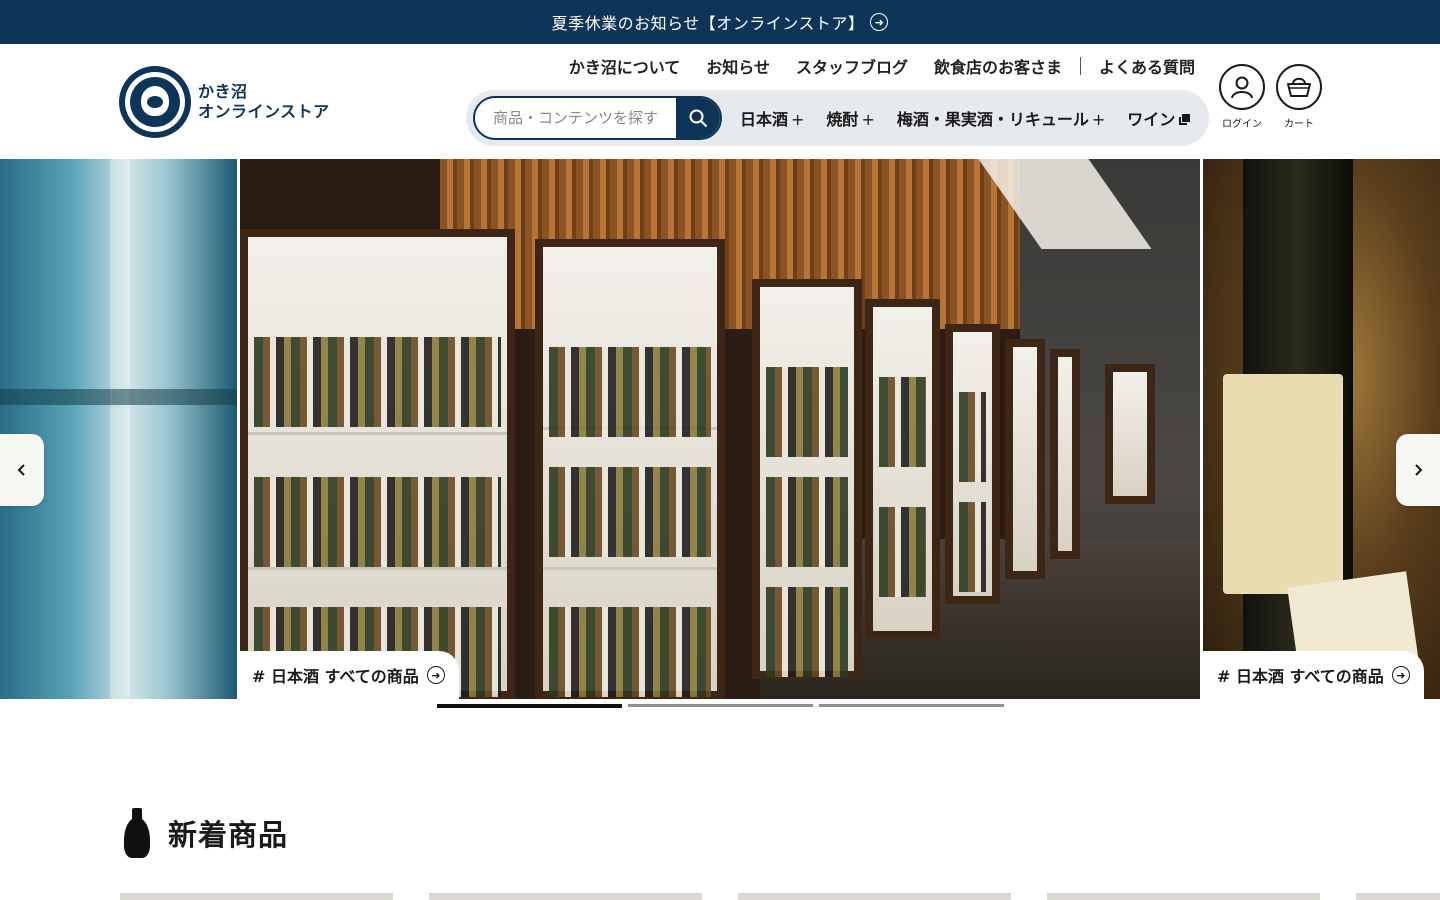 The height and width of the screenshot is (900, 1440). What do you see at coordinates (1299, 124) in the screenshot?
I see `cart-label: カート` at bounding box center [1299, 124].